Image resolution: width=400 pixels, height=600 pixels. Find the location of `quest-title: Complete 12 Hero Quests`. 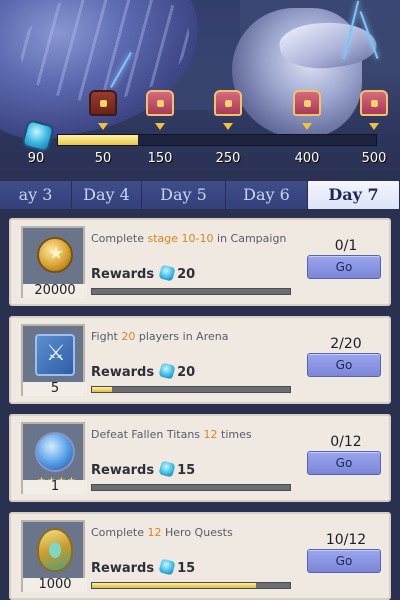

quest-title: Complete 12 Hero Quests is located at coordinates (162, 532).